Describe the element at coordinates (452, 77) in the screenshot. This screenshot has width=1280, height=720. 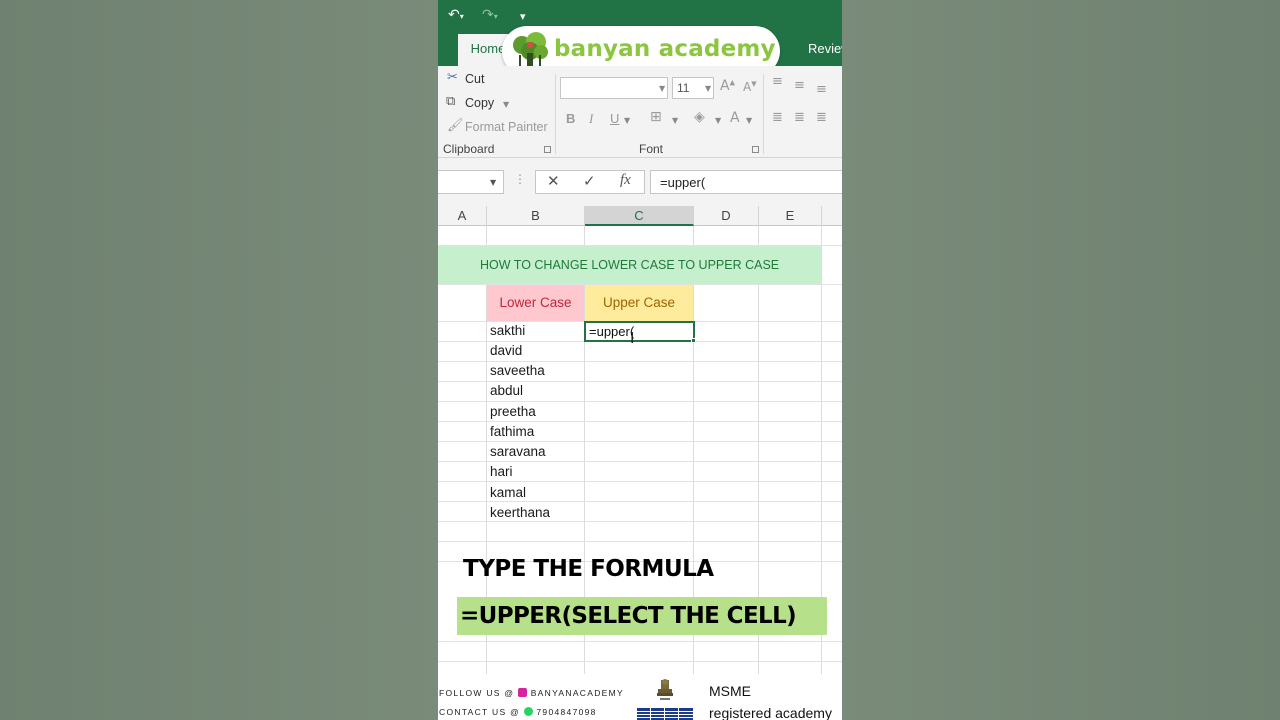
I see `scissors-icon: ✂` at that location.